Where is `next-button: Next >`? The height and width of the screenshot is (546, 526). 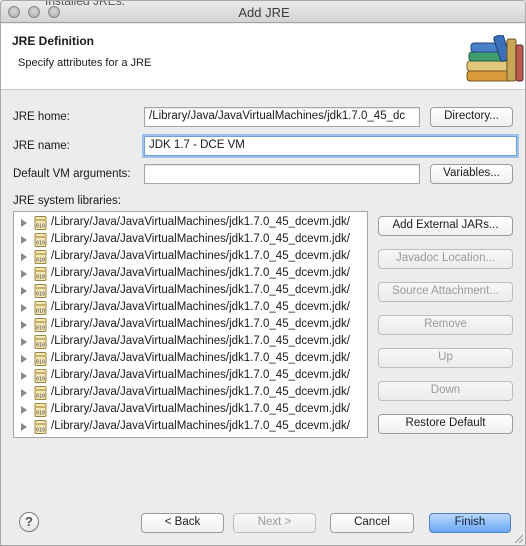 next-button: Next > is located at coordinates (274, 523).